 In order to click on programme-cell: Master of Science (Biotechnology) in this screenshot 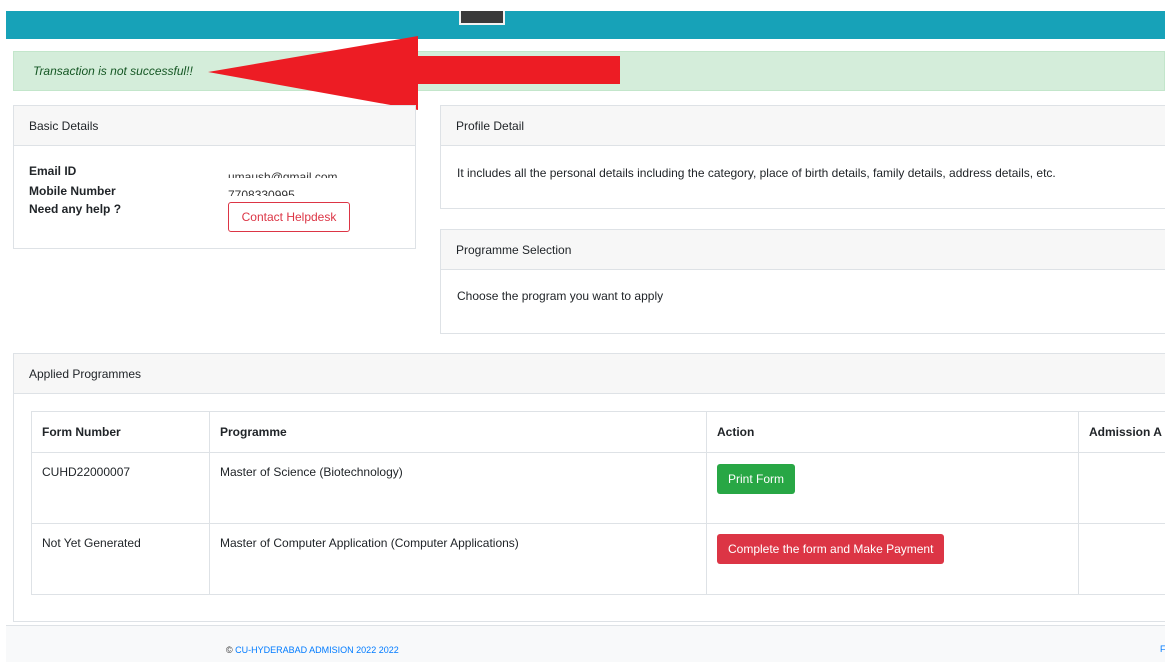, I will do `click(458, 488)`.